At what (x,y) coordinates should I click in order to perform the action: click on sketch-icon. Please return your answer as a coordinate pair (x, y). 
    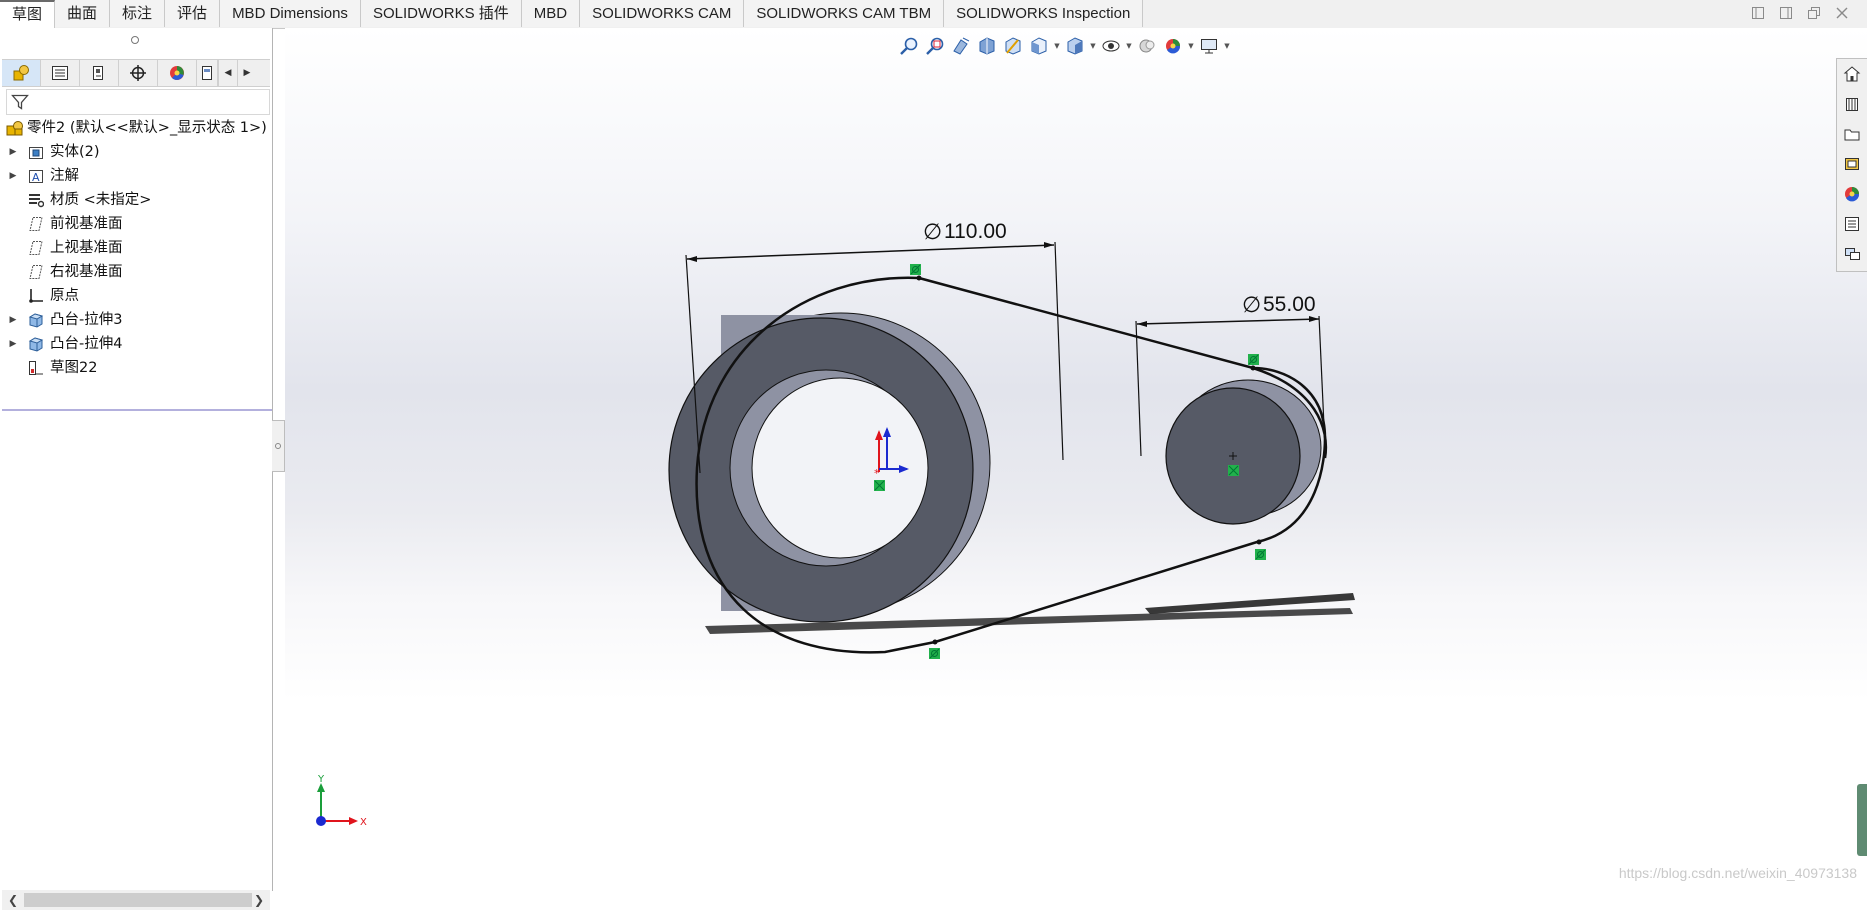
    Looking at the image, I should click on (36, 368).